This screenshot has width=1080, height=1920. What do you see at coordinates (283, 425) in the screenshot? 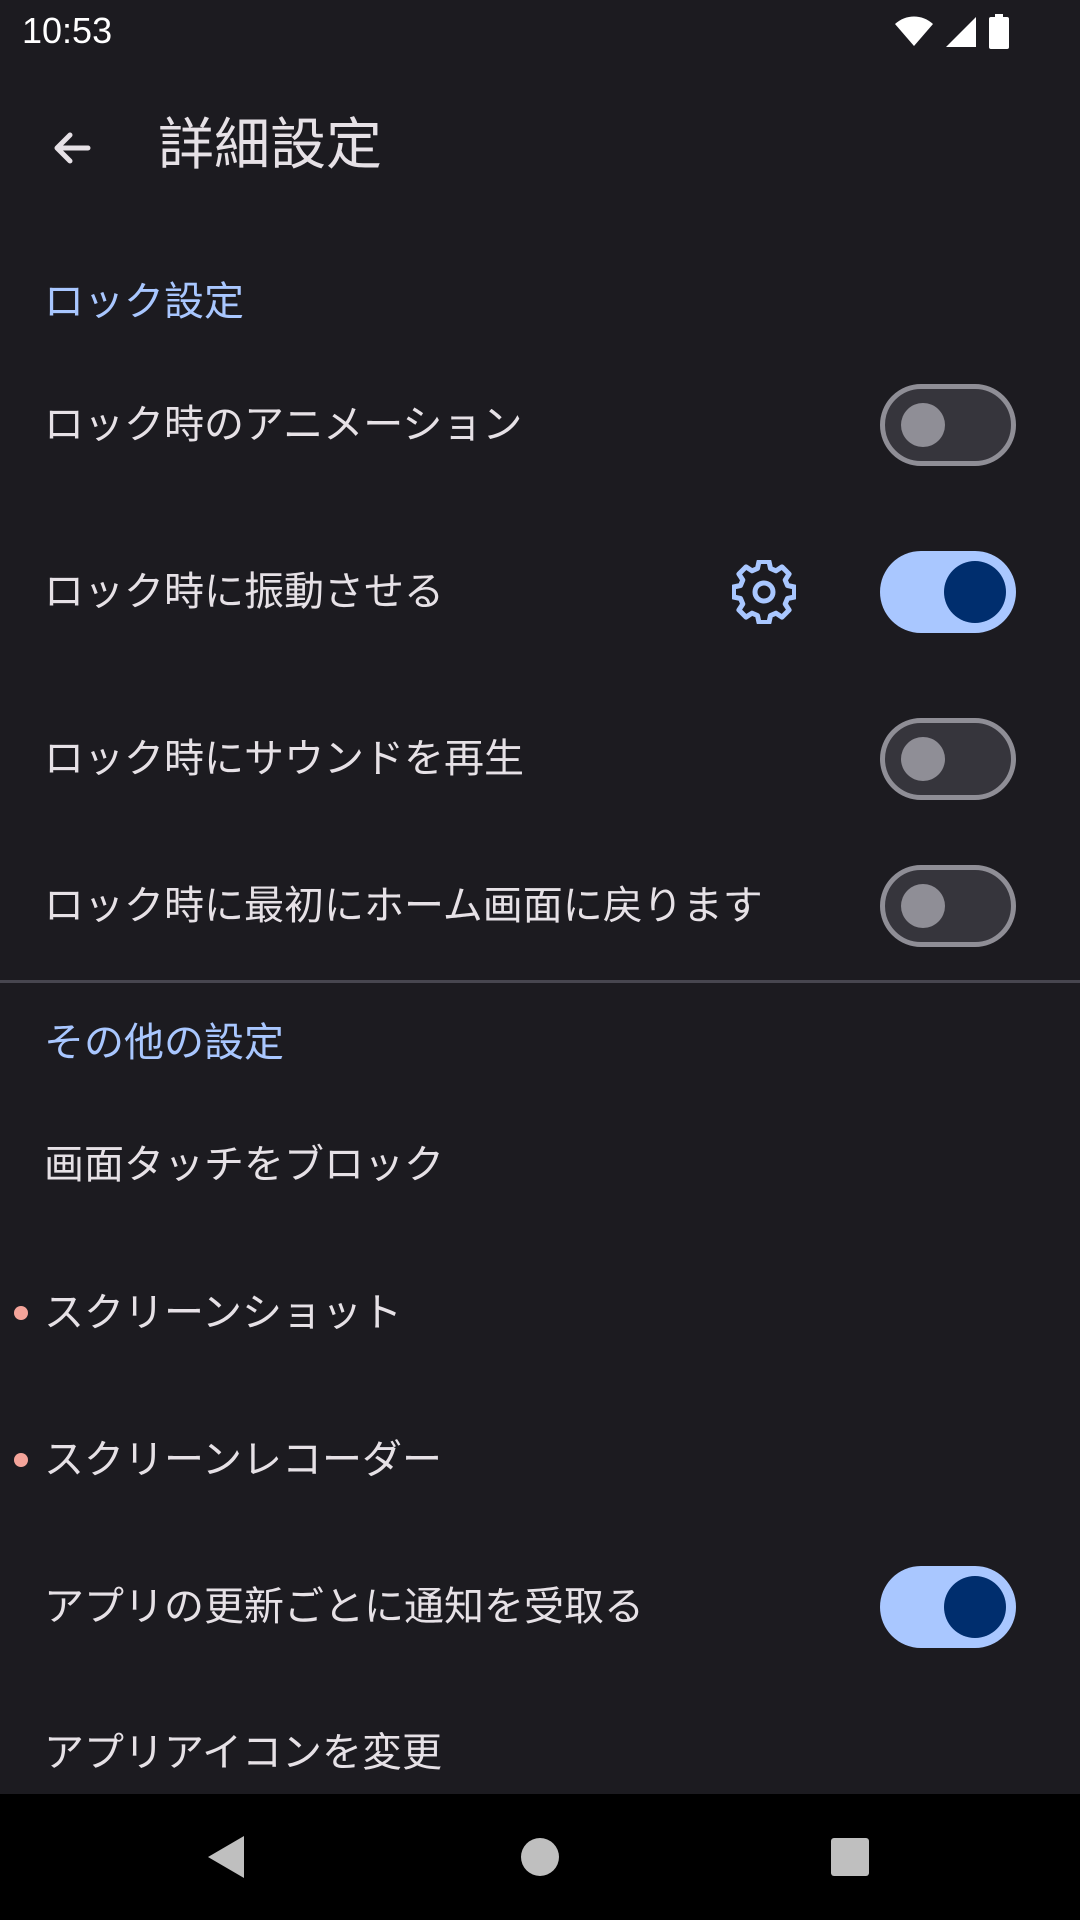
I see `setting-label: ロック時のアニメーション` at bounding box center [283, 425].